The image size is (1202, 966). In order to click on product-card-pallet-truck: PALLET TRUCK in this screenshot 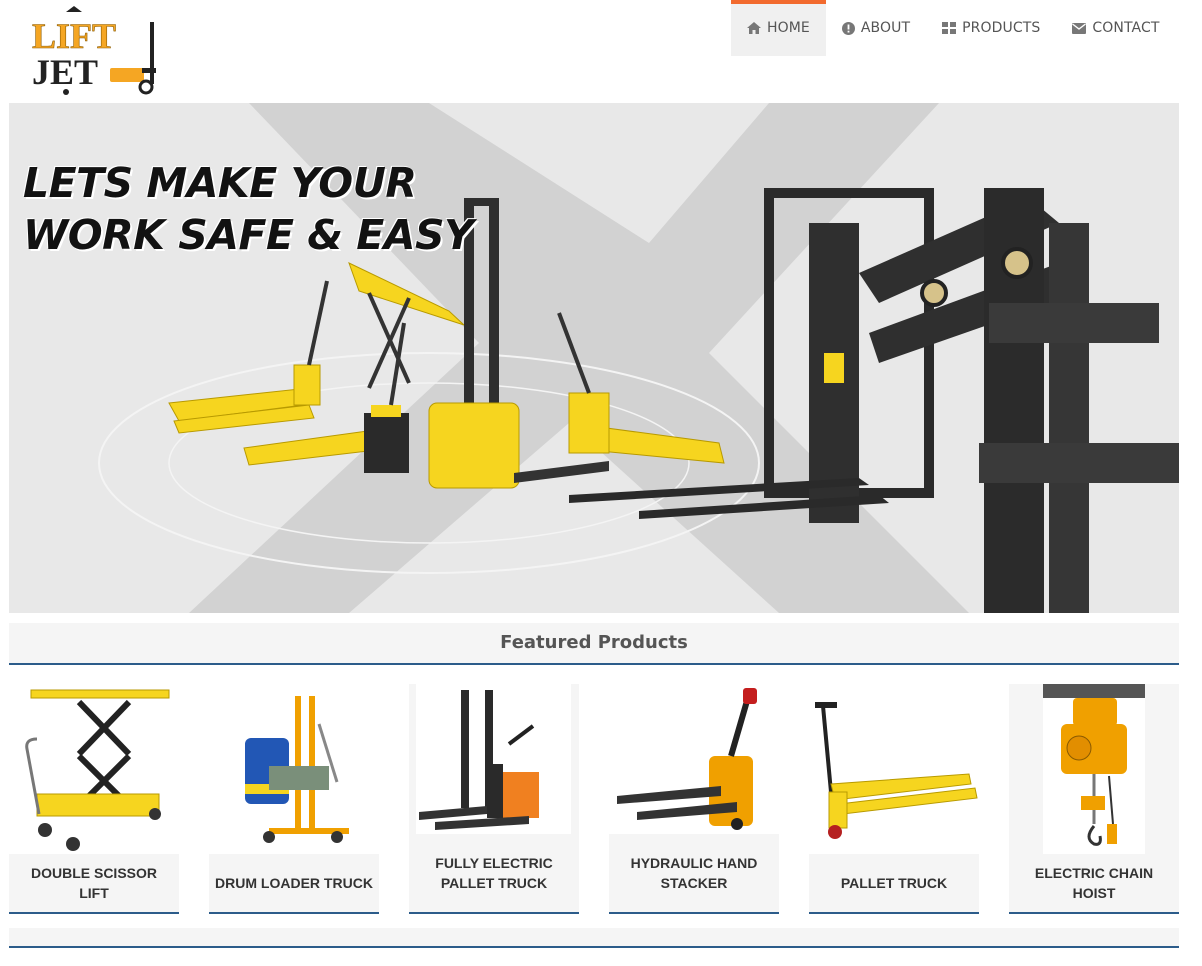, I will do `click(894, 800)`.